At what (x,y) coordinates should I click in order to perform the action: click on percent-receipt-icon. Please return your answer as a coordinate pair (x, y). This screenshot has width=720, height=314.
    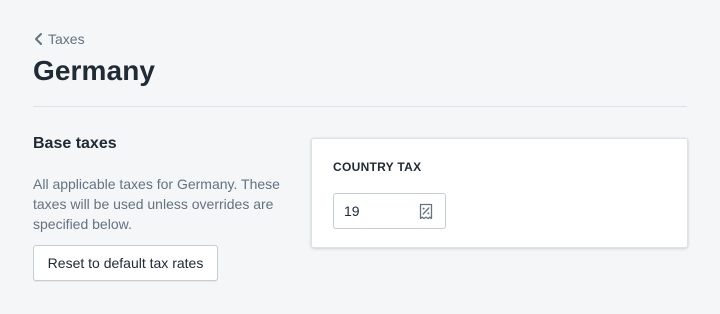
    Looking at the image, I should click on (426, 211).